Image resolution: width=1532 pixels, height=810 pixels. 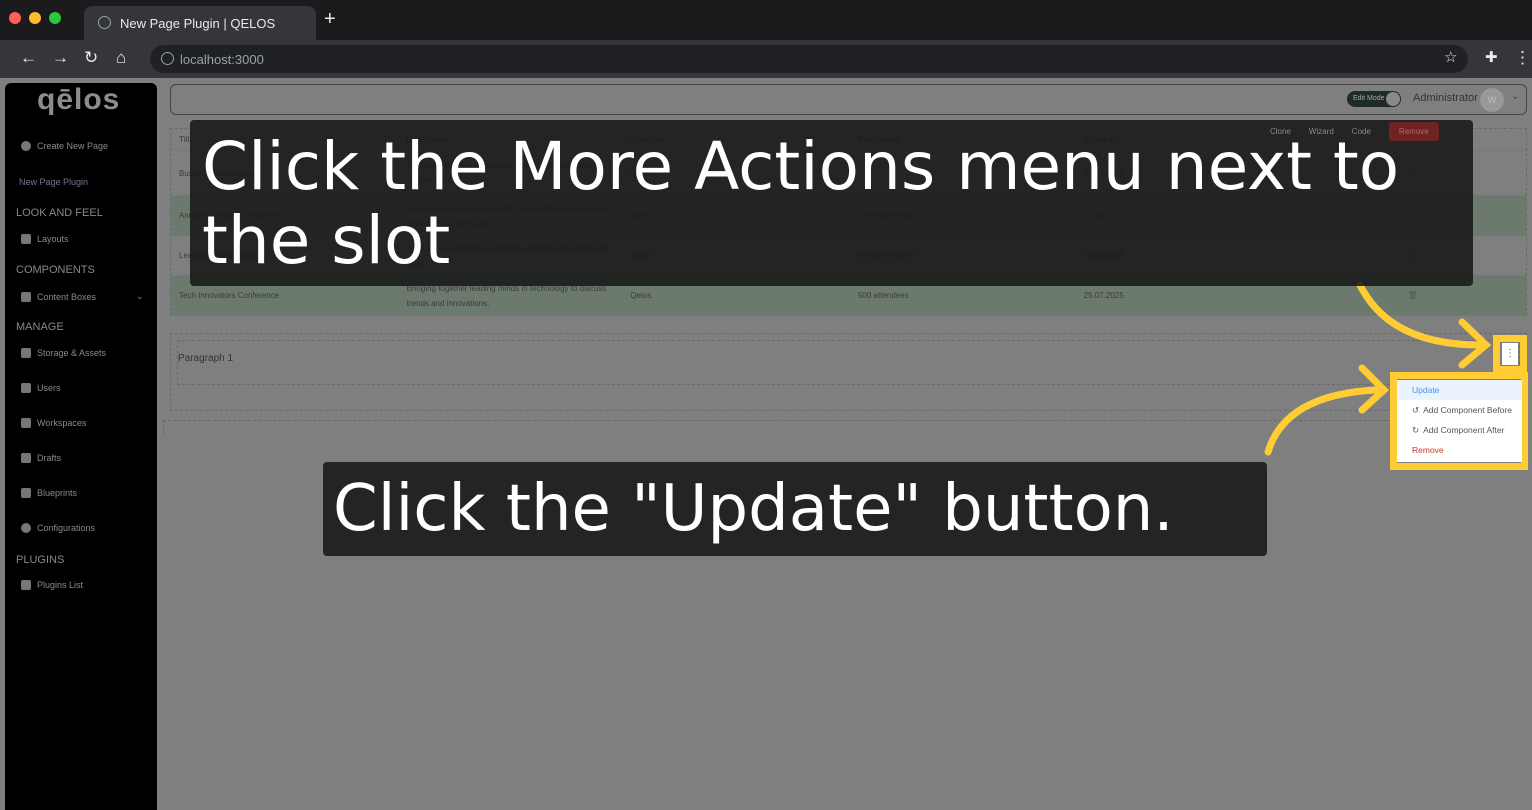 What do you see at coordinates (1416, 410) in the screenshot?
I see `undo-icon: ↺` at bounding box center [1416, 410].